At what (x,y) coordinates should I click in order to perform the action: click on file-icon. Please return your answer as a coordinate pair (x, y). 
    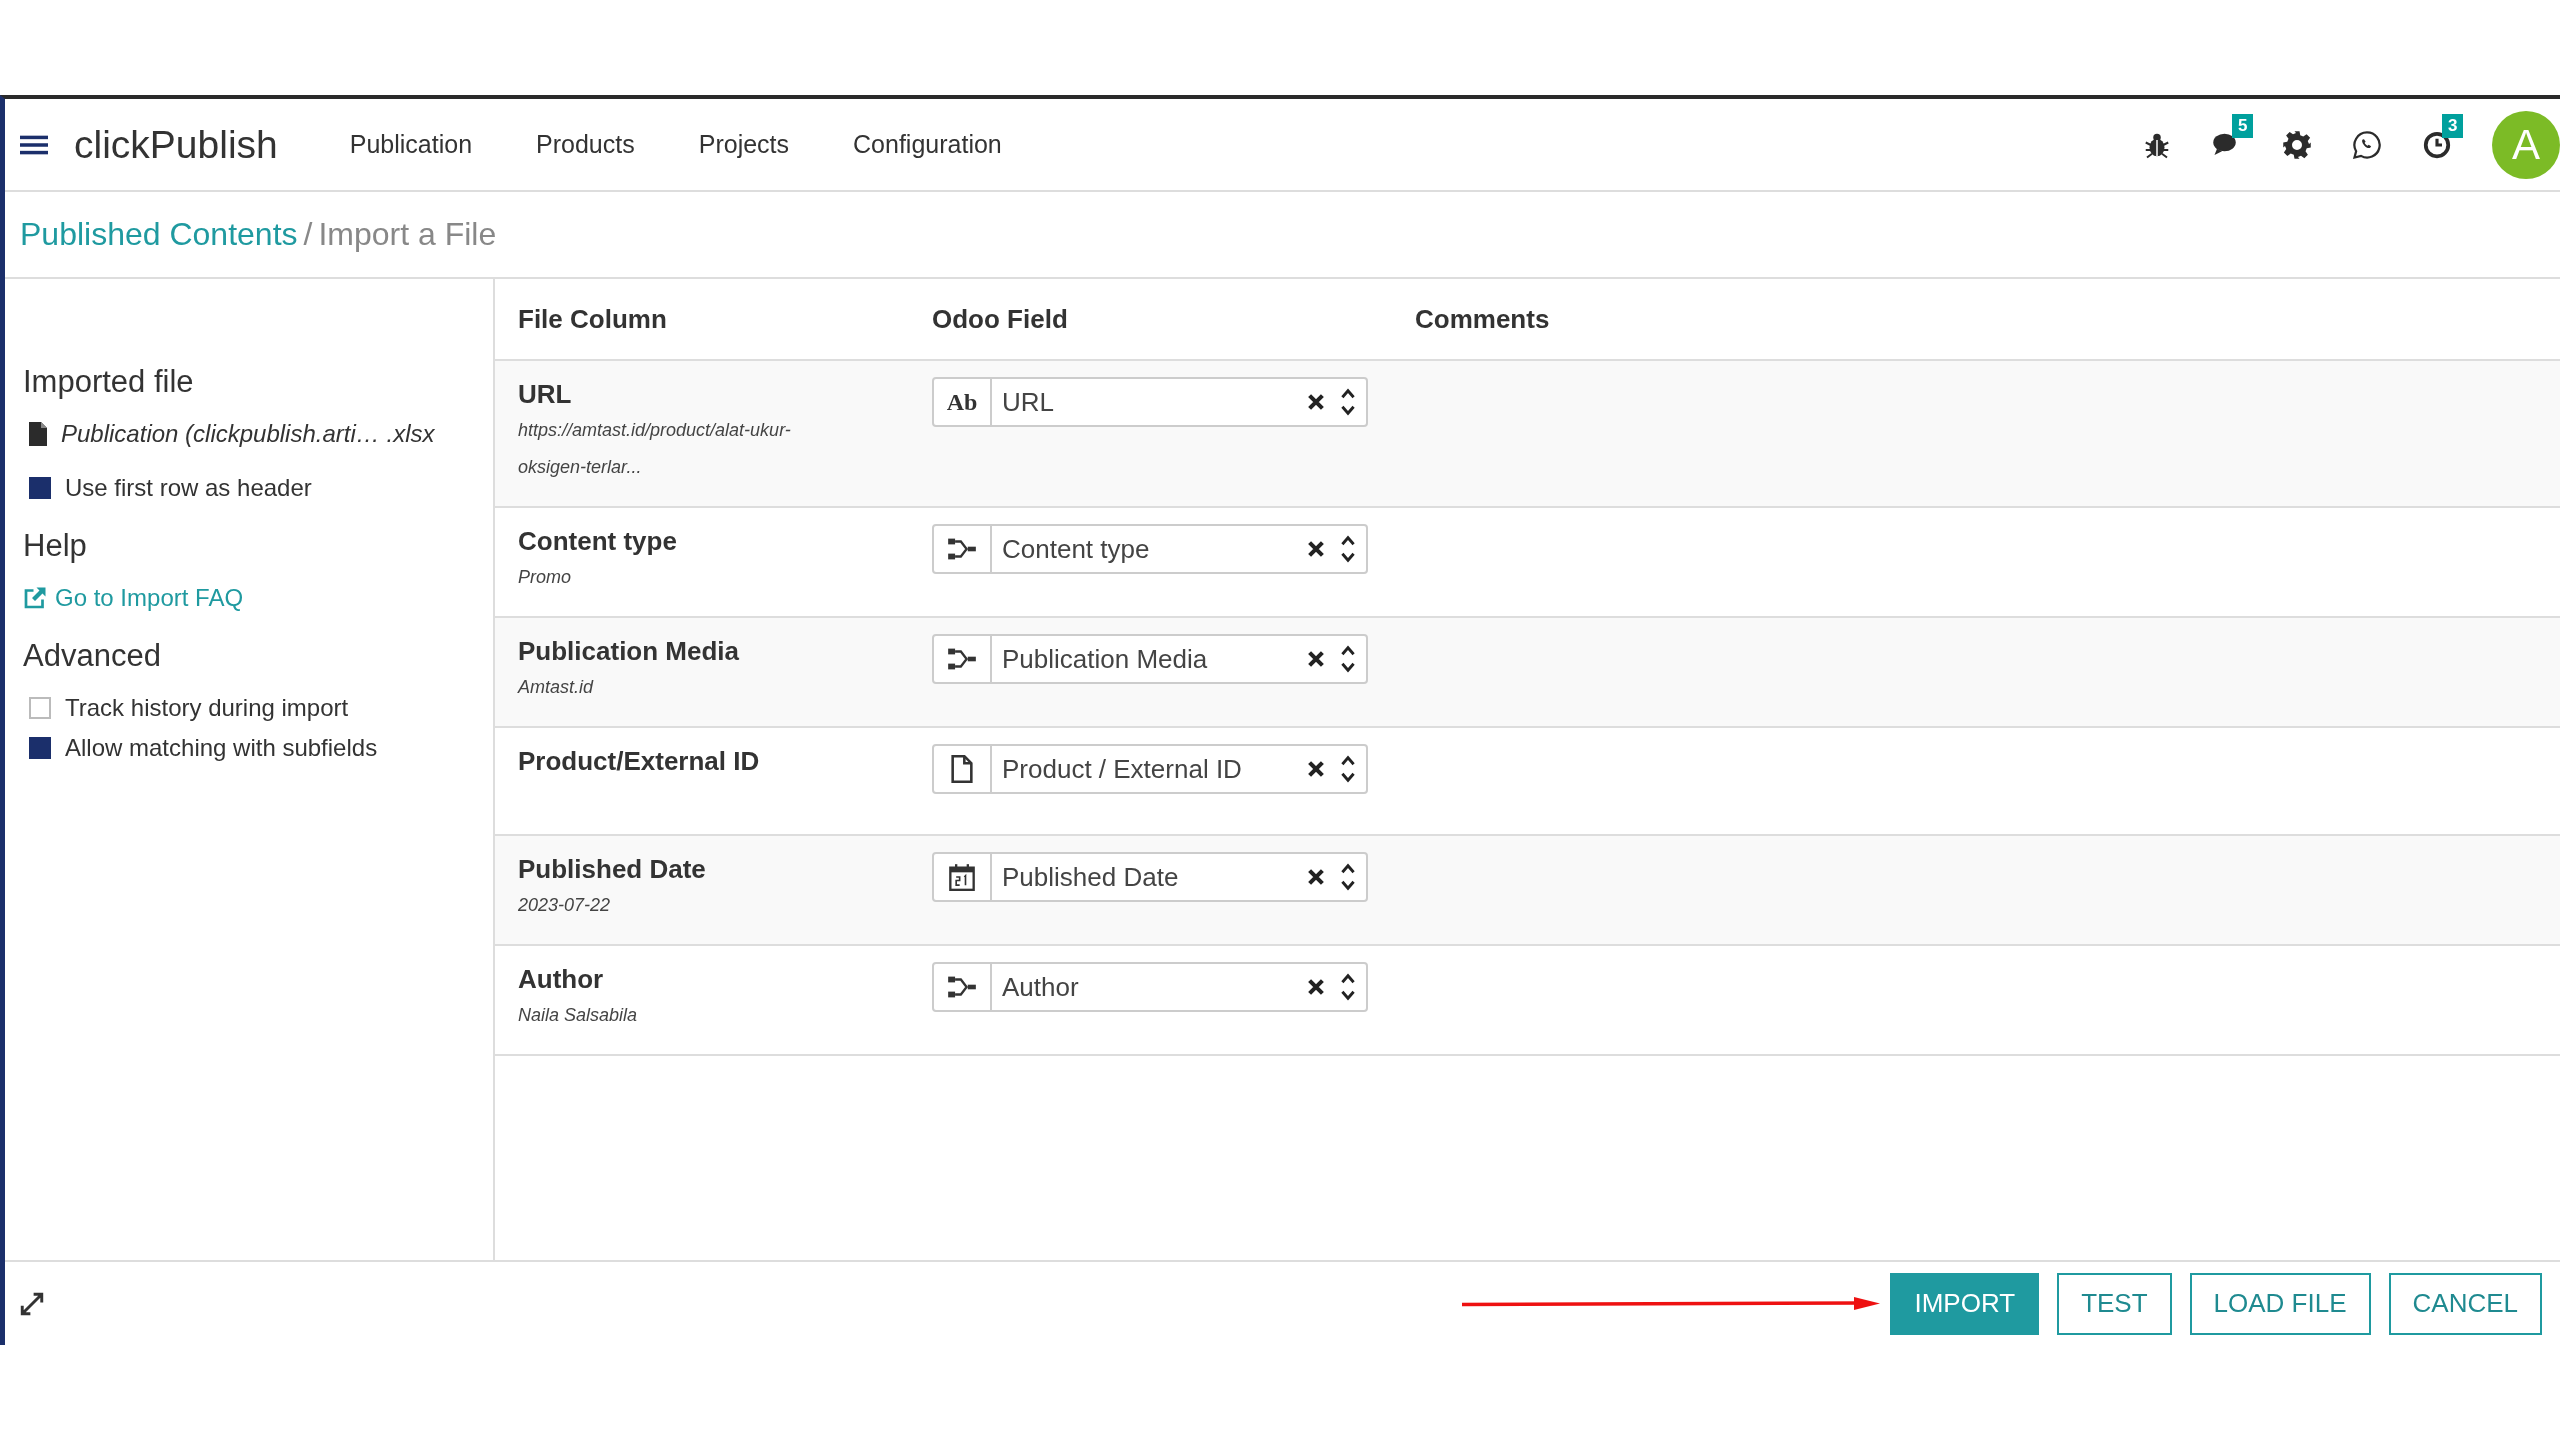
    Looking at the image, I should click on (38, 434).